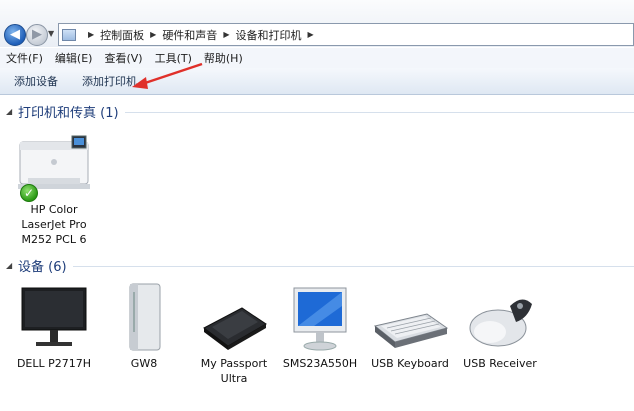 This screenshot has height=411, width=634. What do you see at coordinates (320, 363) in the screenshot?
I see `device-label-sms23a550h: SMS23A550H` at bounding box center [320, 363].